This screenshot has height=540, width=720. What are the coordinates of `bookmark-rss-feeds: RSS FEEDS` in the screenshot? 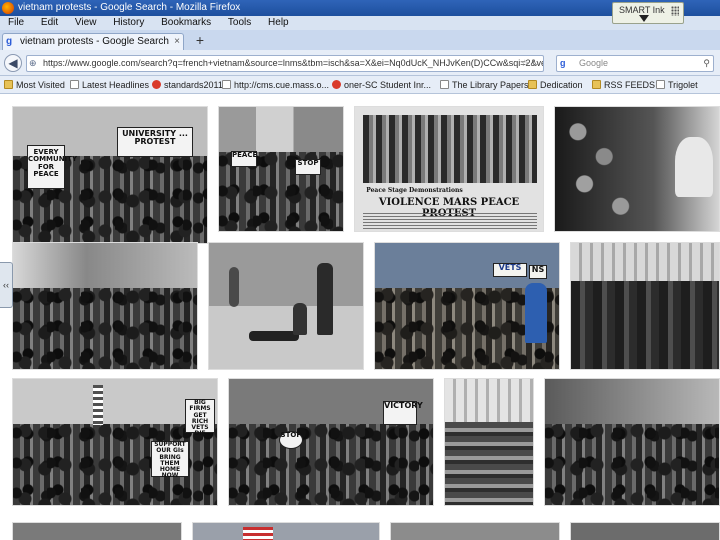 It's located at (624, 84).